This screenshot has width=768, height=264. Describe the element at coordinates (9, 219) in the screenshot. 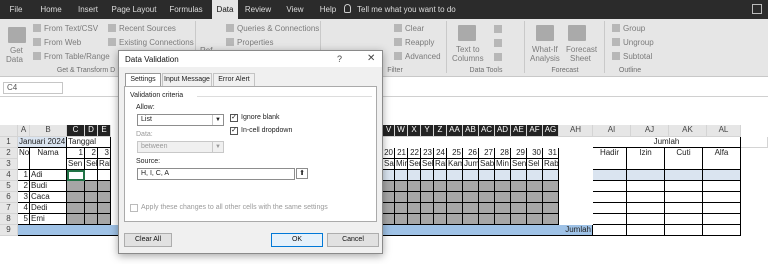

I see `row-header-8: 8` at that location.